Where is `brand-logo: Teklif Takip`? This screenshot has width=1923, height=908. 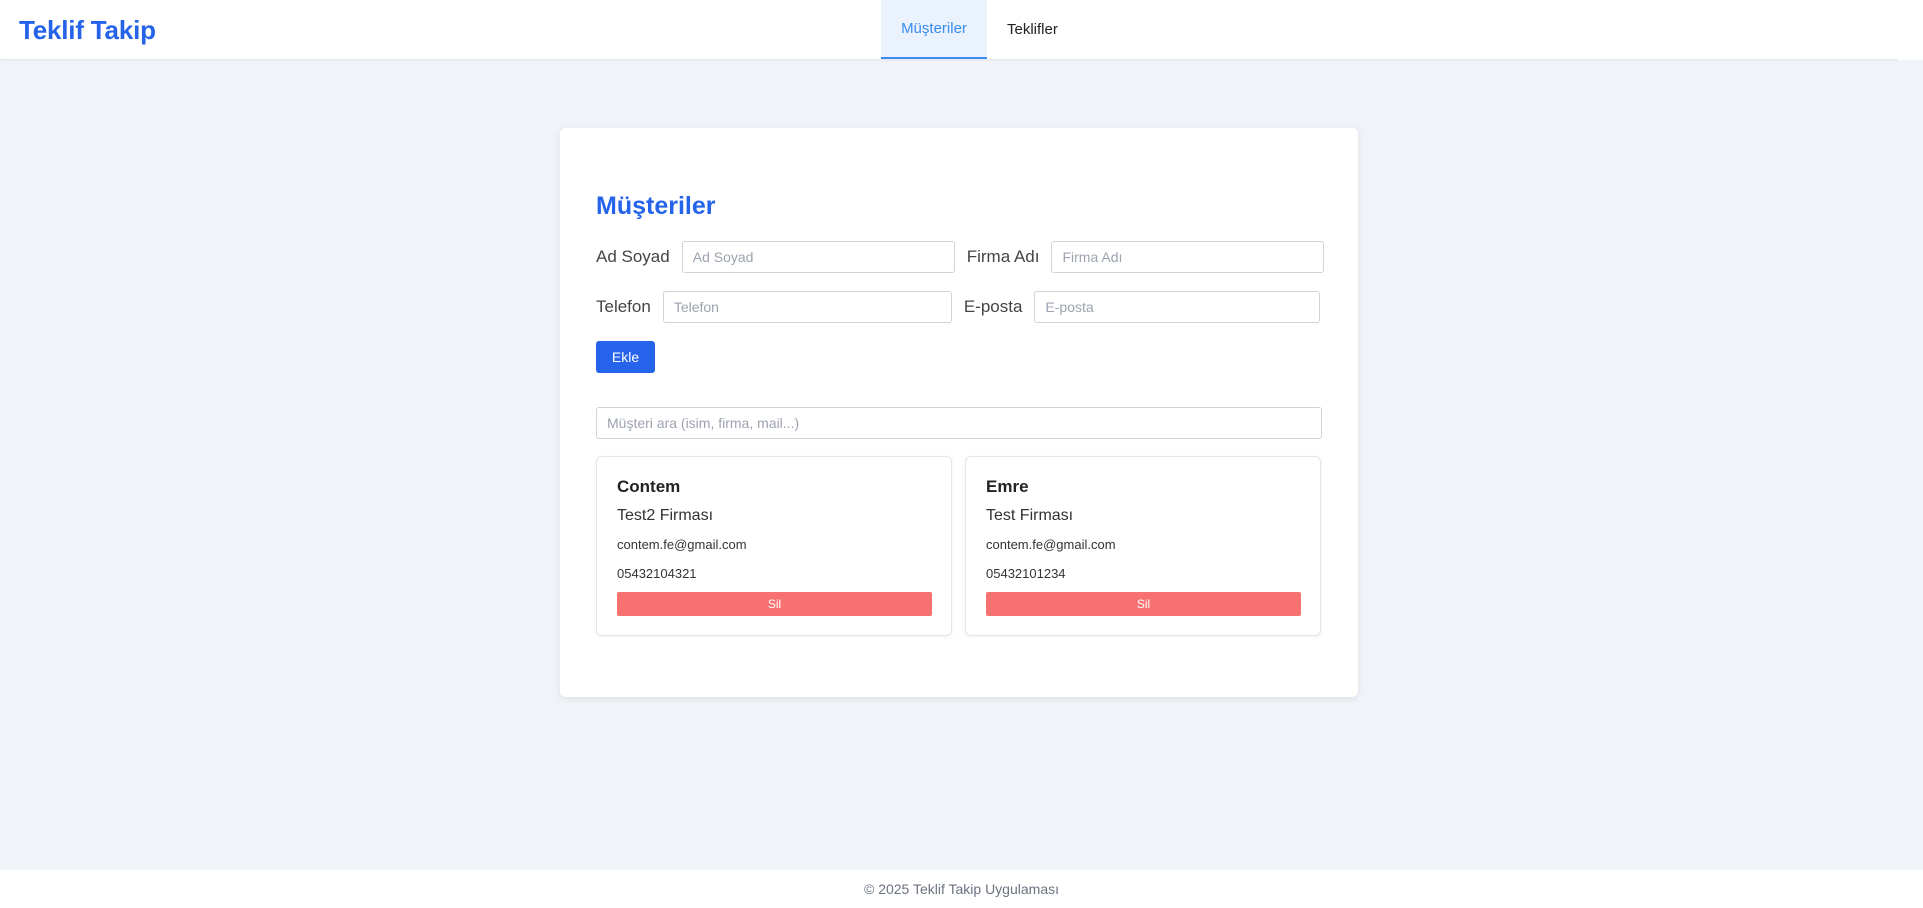
brand-logo: Teklif Takip is located at coordinates (87, 30).